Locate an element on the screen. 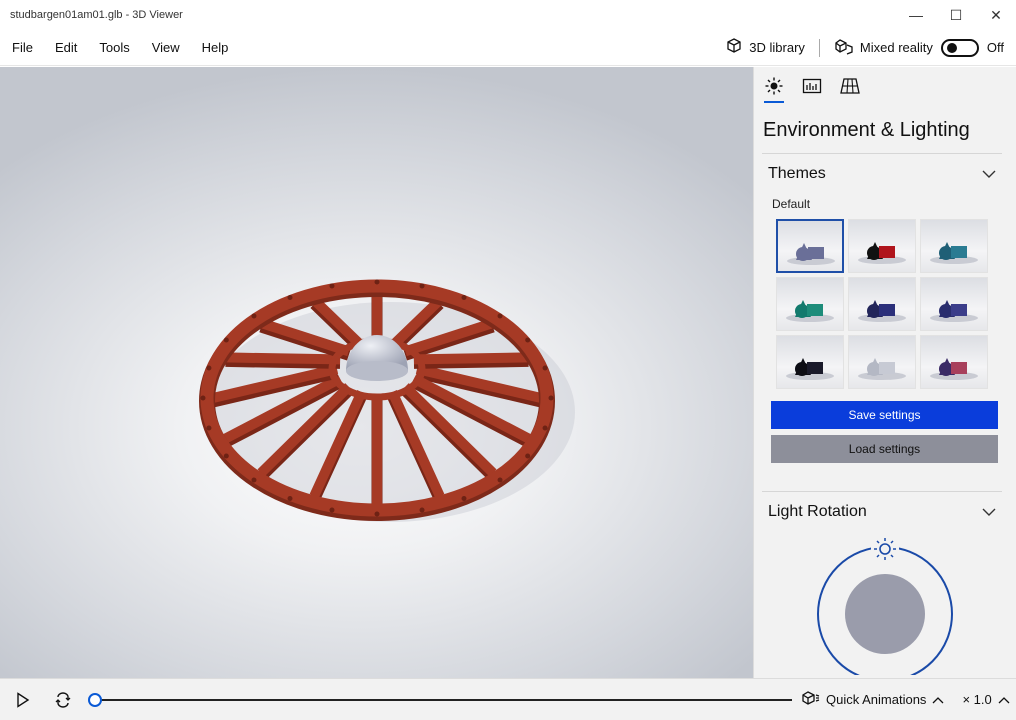  play-button is located at coordinates (23, 700).